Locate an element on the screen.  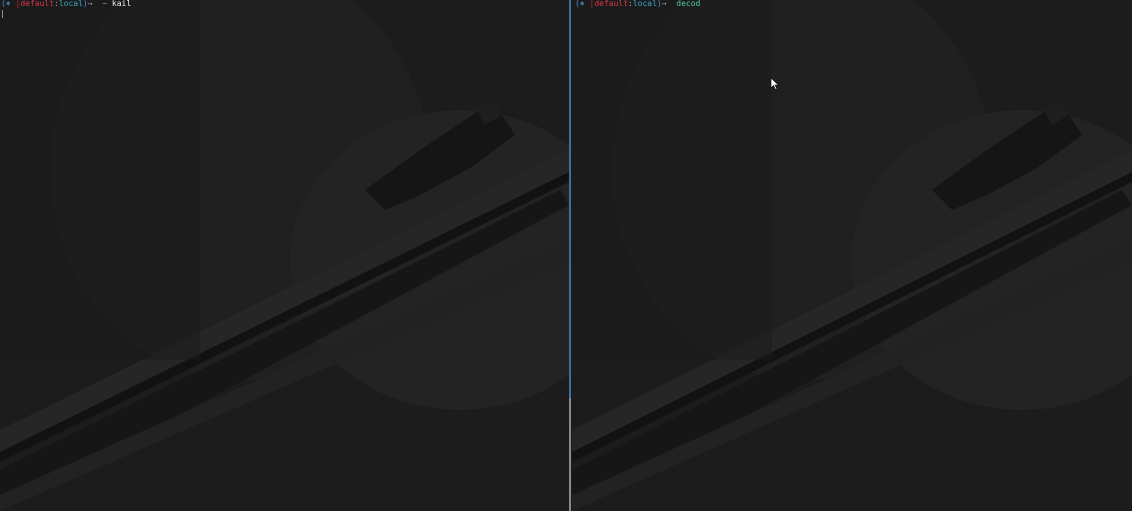
shell-prompt: (⎈ |default:local)→ decod is located at coordinates (637, 4).